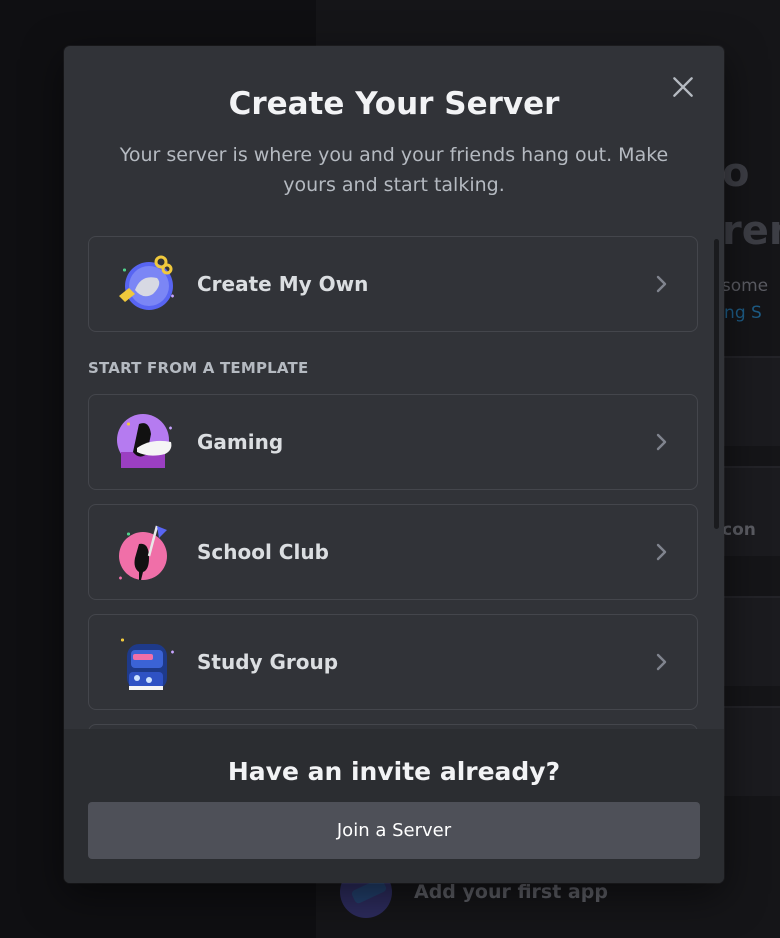  I want to click on modal-title: Create Your Server, so click(394, 104).